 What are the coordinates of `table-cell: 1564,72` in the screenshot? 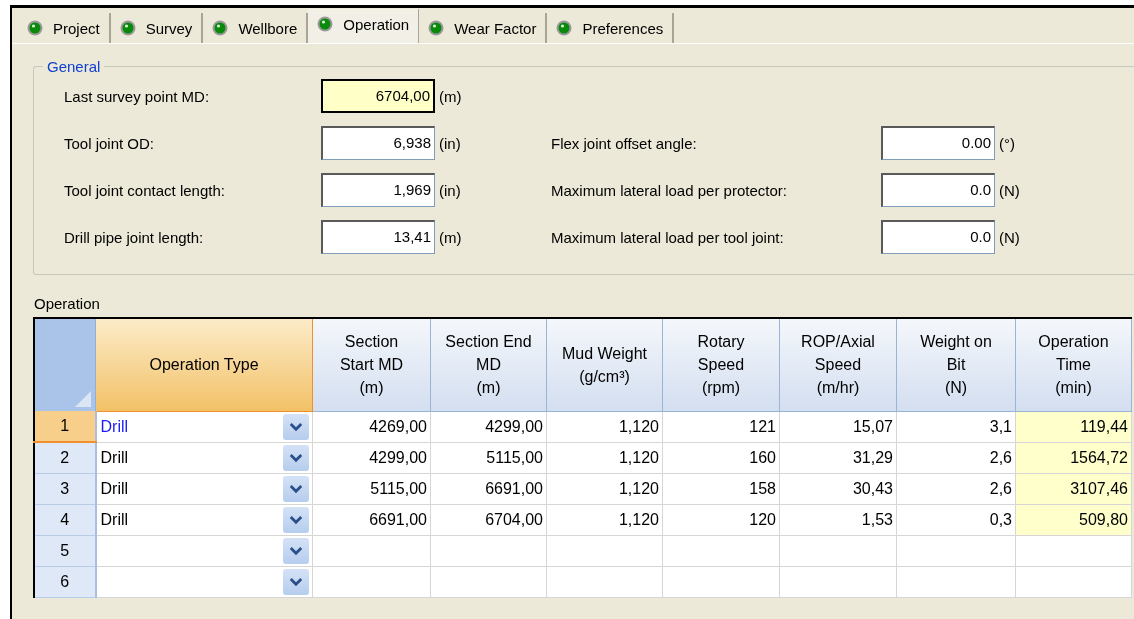 It's located at (1073, 457).